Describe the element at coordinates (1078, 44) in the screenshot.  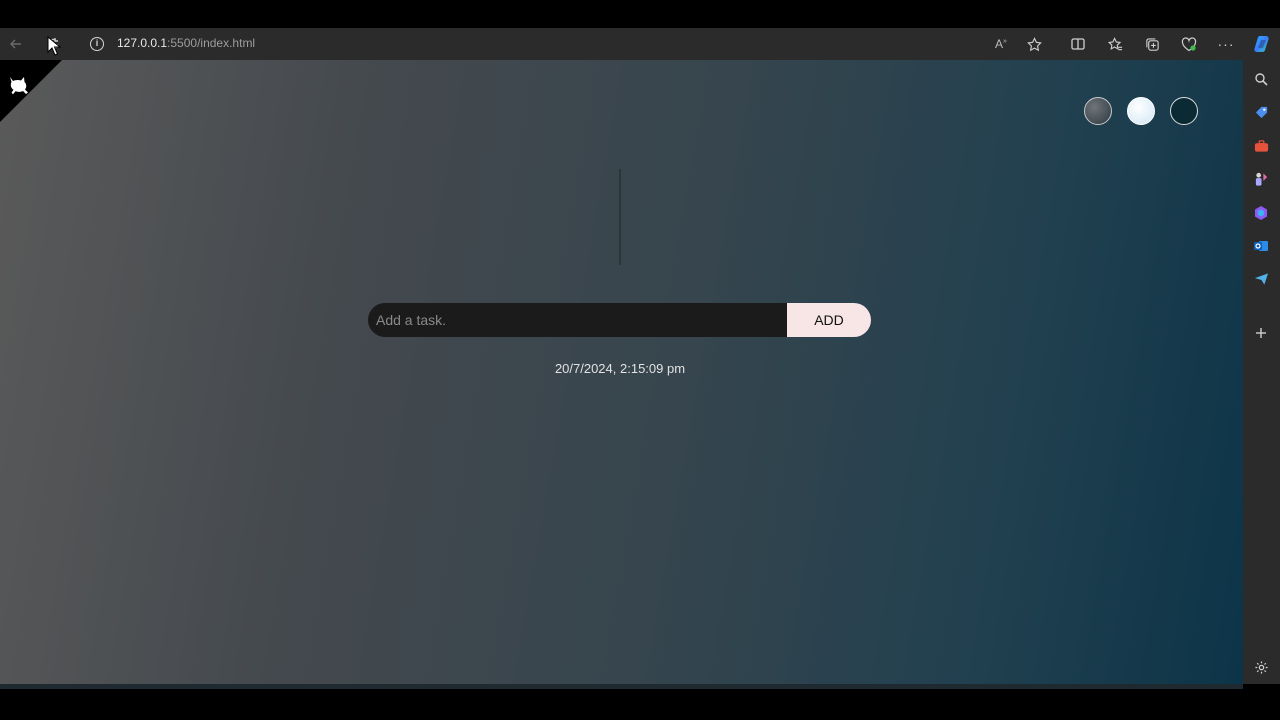
I see `split-screen-icon` at that location.